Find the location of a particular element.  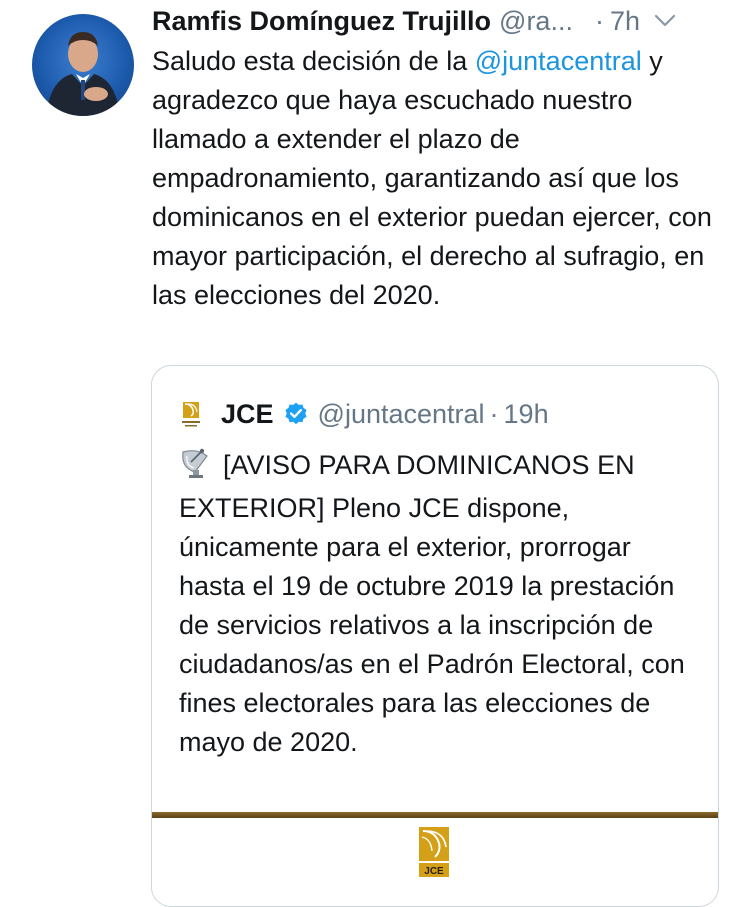

jce-media-logo-text: JCE is located at coordinates (434, 871).